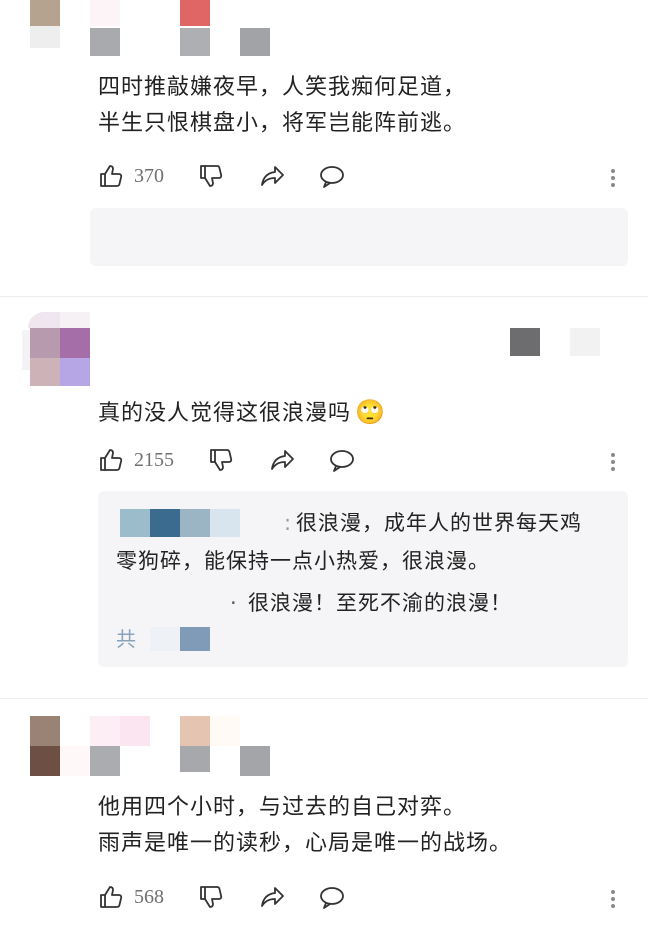 The image size is (648, 927). Describe the element at coordinates (282, 123) in the screenshot. I see `comment-line: 半生只恨棋盘小，将军岂能阵前逃。` at that location.